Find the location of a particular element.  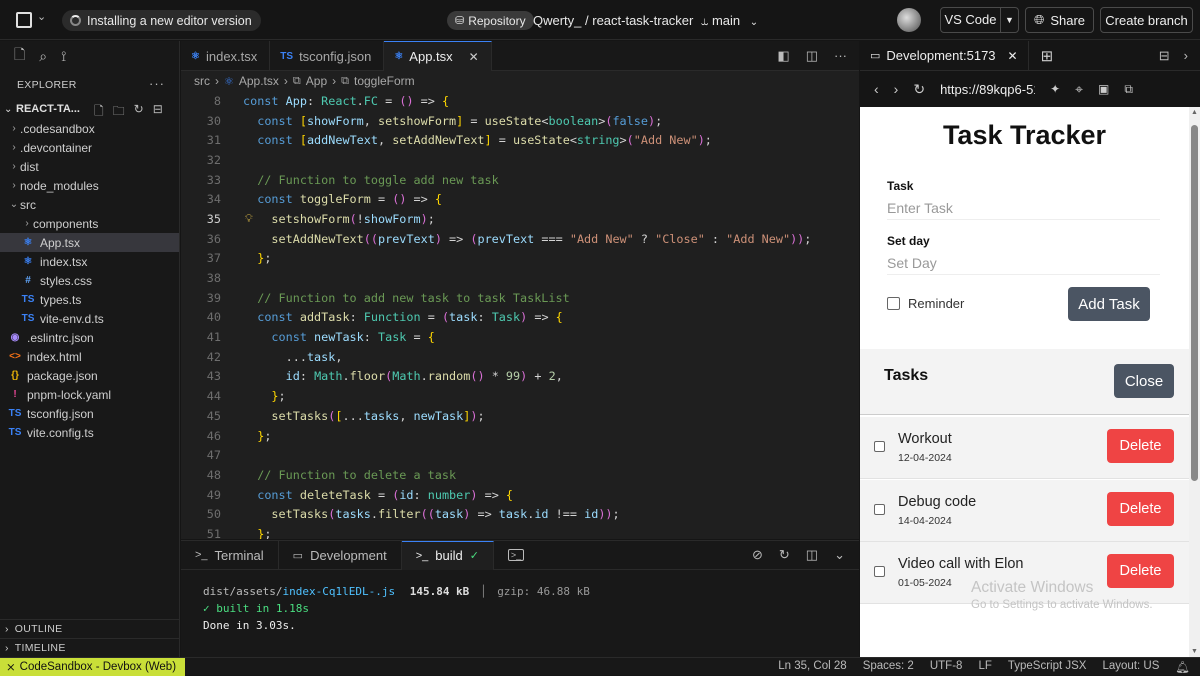

code-line: 48 // Function to delete a task is located at coordinates (520, 475).